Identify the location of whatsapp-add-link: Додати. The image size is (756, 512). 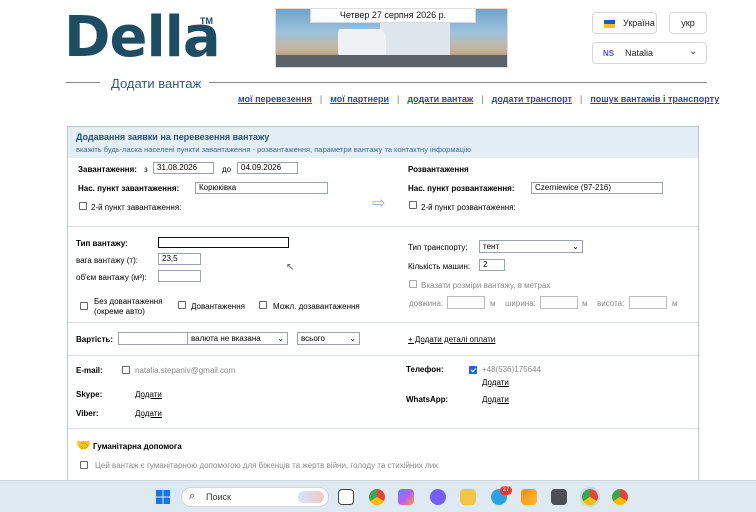
(495, 399).